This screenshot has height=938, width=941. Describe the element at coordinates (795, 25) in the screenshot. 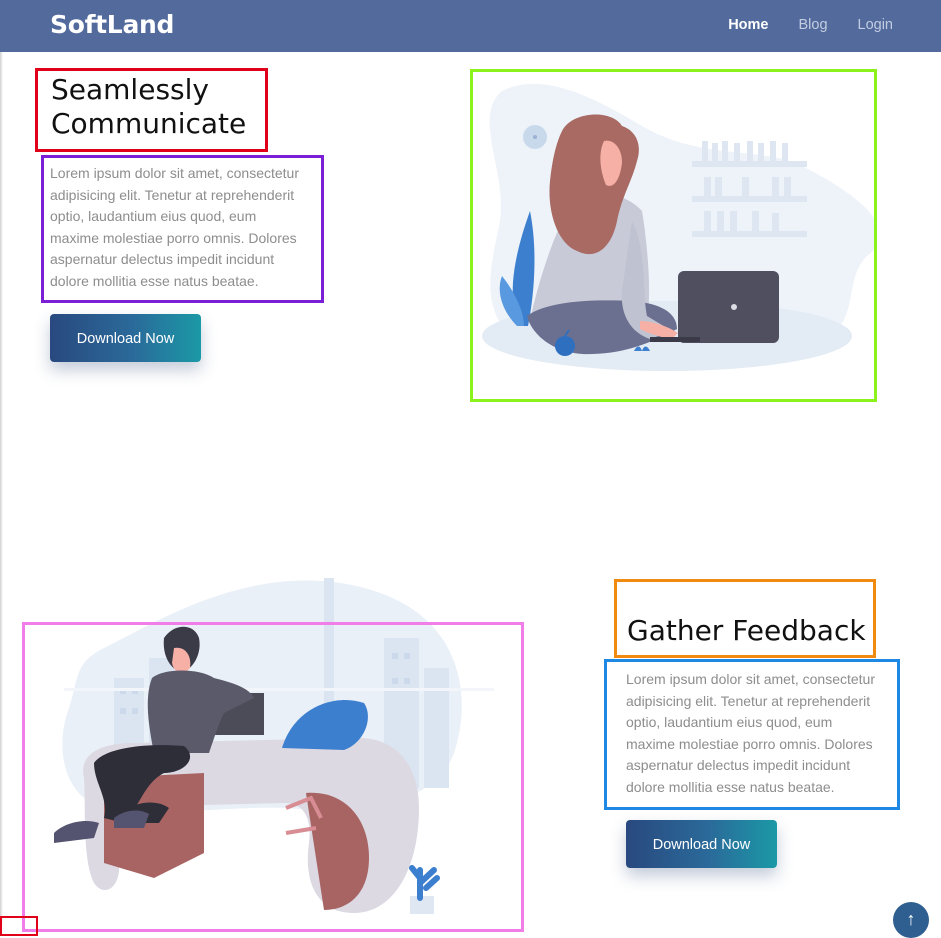

I see `nav-menu: Home Blog Login` at that location.